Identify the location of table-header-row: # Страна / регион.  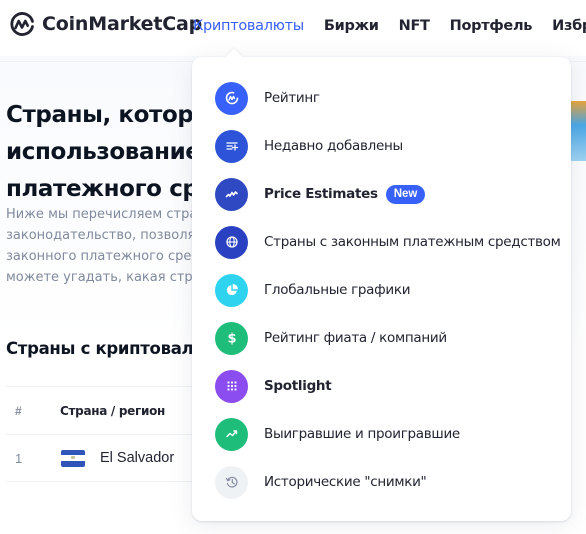
(106, 410).